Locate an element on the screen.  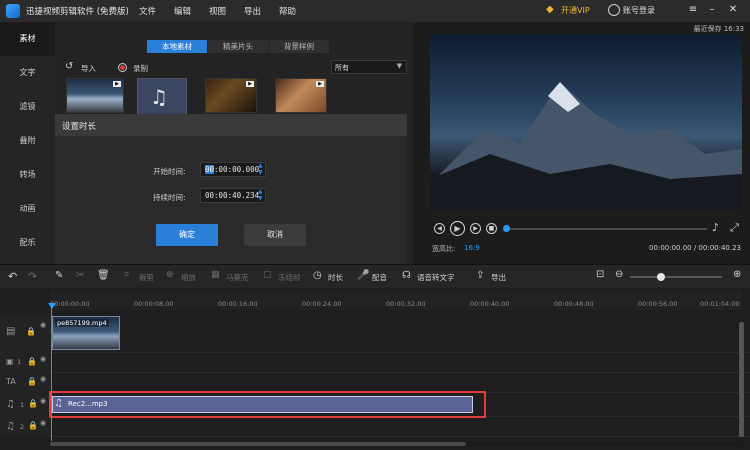
menu-help: 帮助 is located at coordinates (287, 11).